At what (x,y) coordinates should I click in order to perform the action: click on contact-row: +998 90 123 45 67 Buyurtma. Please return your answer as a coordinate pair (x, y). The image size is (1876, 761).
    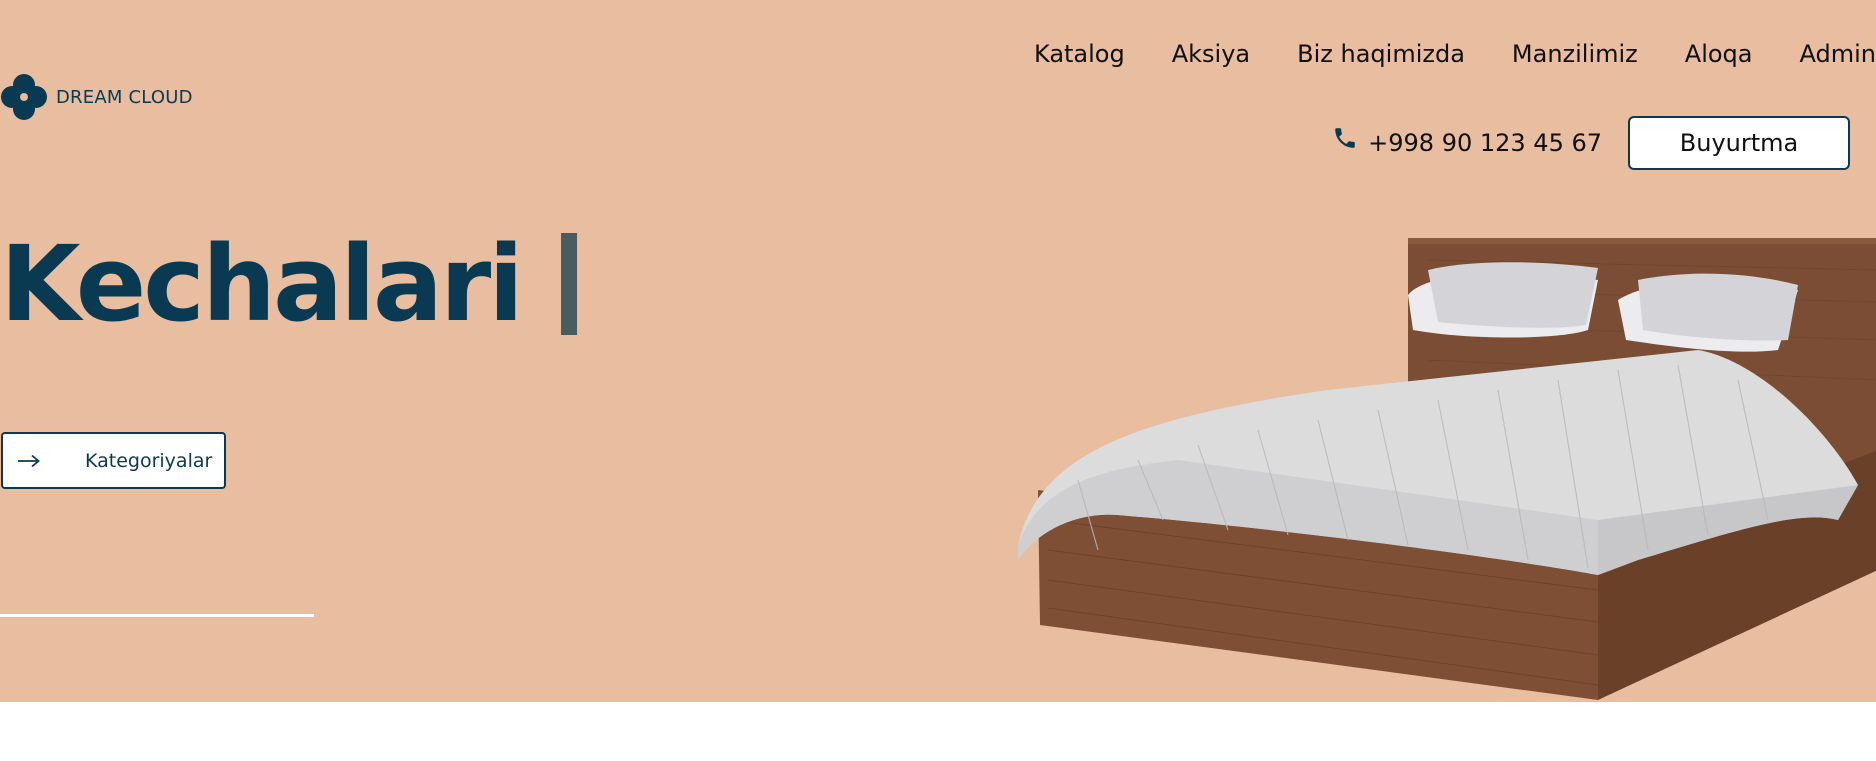
    Looking at the image, I should click on (1591, 143).